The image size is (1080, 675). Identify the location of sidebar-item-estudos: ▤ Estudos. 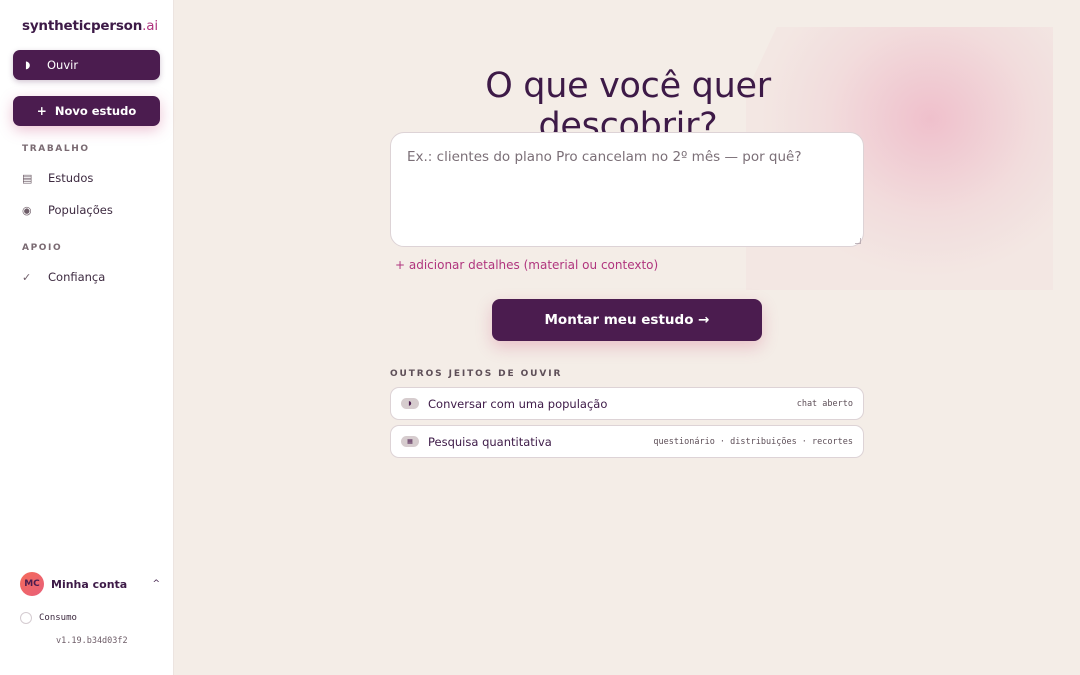
(57, 178).